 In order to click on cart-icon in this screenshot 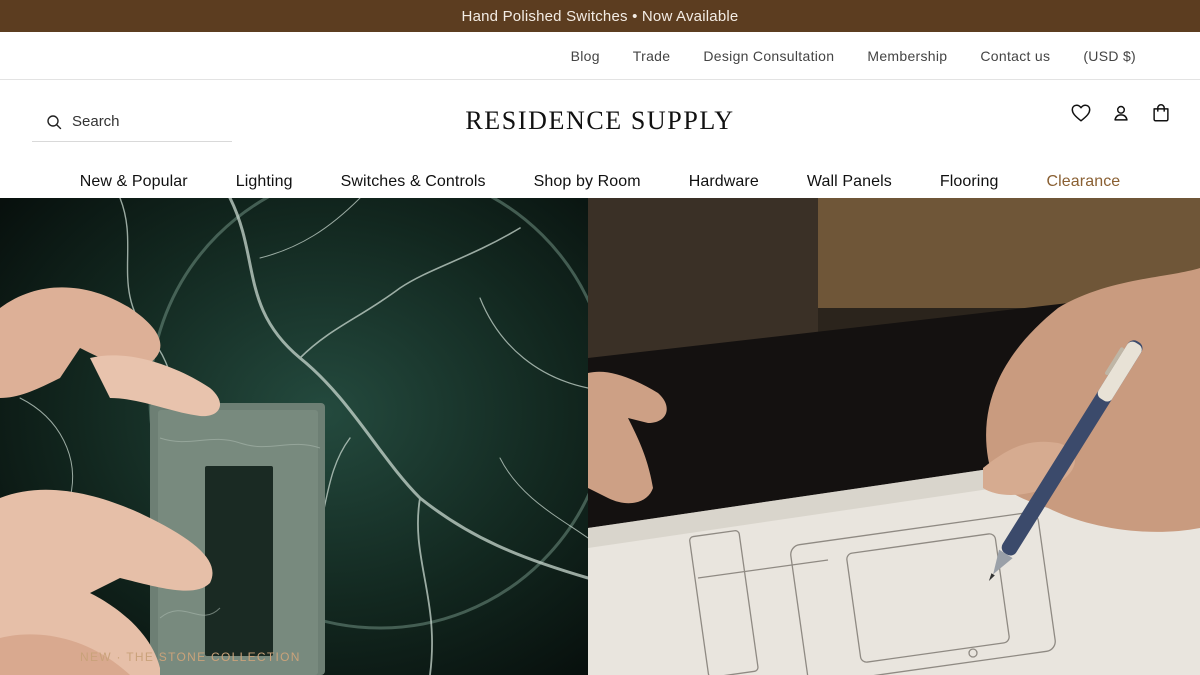, I will do `click(1161, 113)`.